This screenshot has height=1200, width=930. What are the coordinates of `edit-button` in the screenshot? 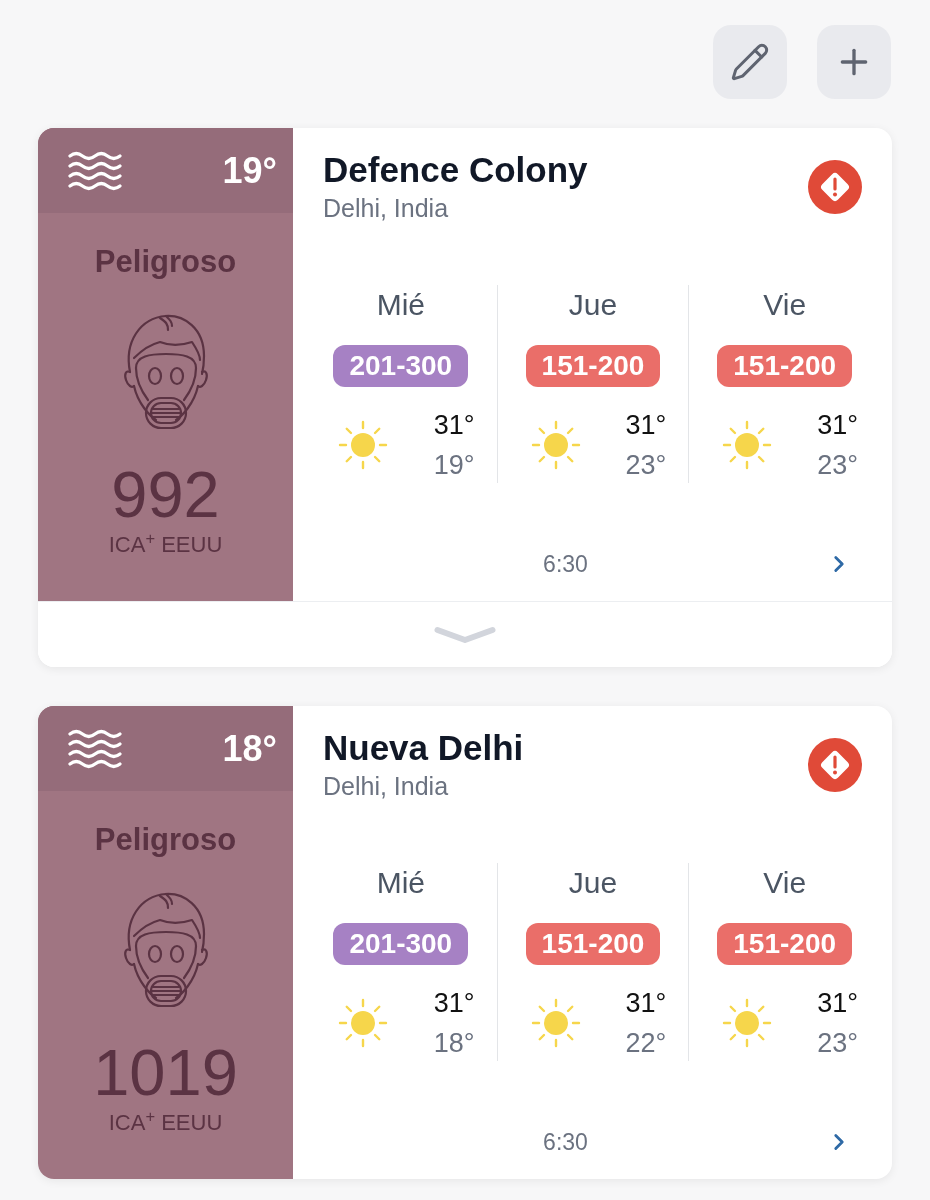 It's located at (750, 62).